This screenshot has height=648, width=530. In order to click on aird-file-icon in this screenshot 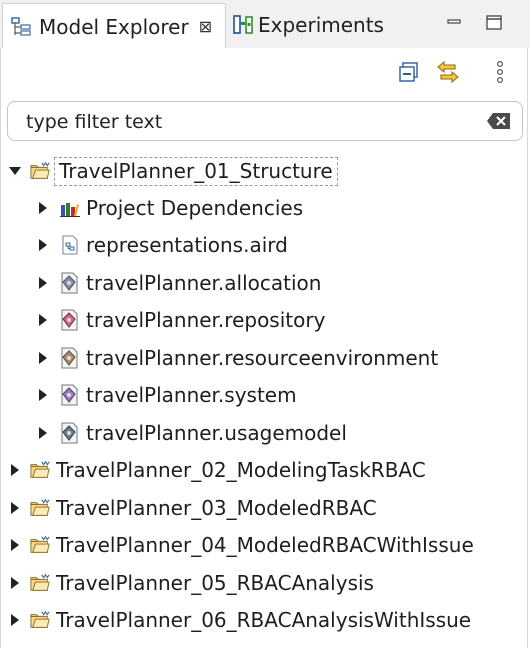, I will do `click(70, 245)`.